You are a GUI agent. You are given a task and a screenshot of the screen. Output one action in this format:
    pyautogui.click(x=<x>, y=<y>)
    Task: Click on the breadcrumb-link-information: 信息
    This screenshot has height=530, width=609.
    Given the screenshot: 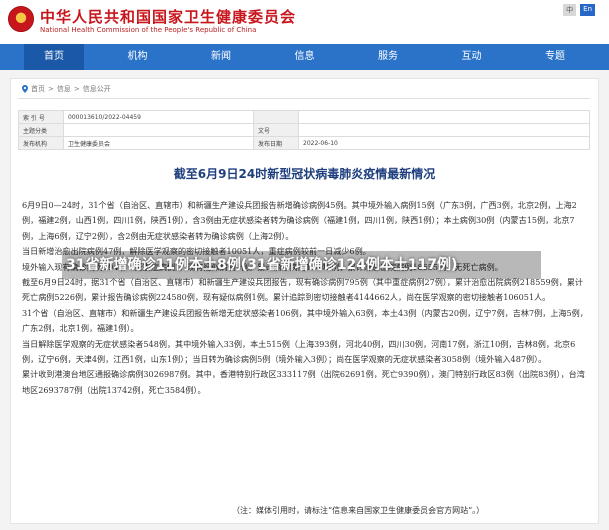 What is the action you would take?
    pyautogui.click(x=64, y=89)
    